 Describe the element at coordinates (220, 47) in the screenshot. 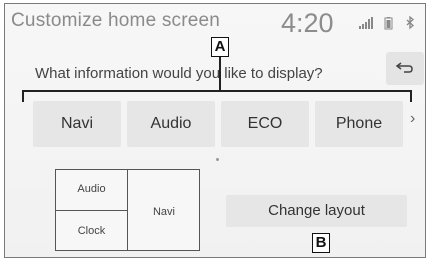

I see `callout-label-a: A` at that location.